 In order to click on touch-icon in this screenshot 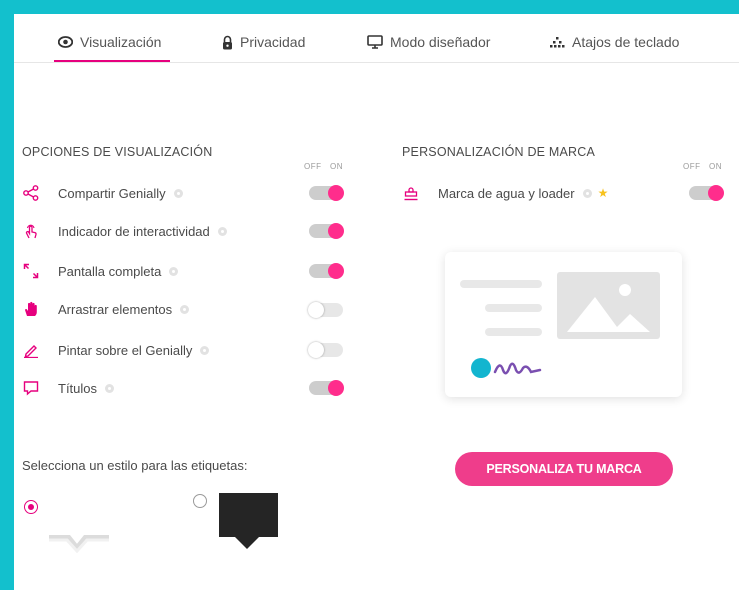, I will do `click(31, 231)`.